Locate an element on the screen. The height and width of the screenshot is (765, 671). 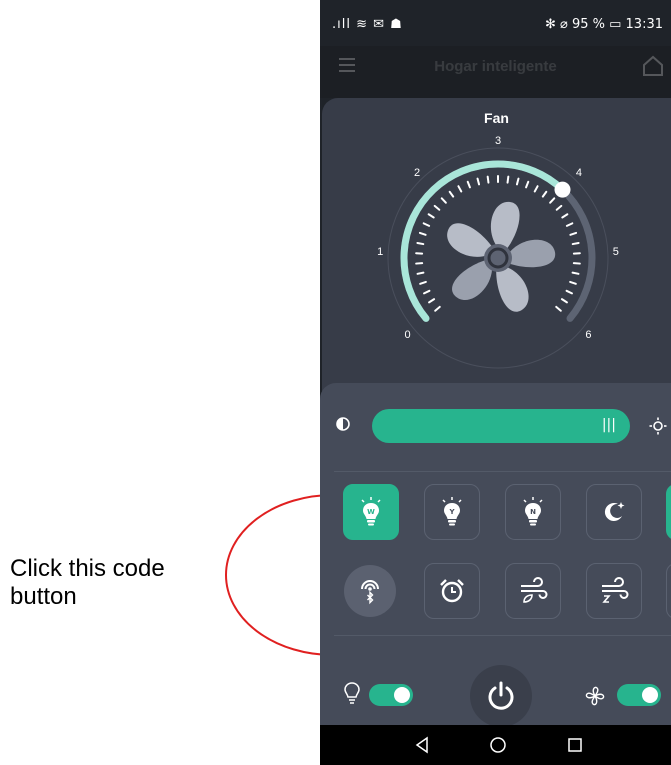
power-button is located at coordinates (501, 696).